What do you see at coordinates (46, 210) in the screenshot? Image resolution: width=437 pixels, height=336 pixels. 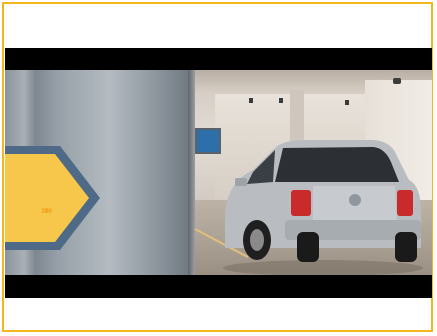 I see `chevron-right-icon: »»` at bounding box center [46, 210].